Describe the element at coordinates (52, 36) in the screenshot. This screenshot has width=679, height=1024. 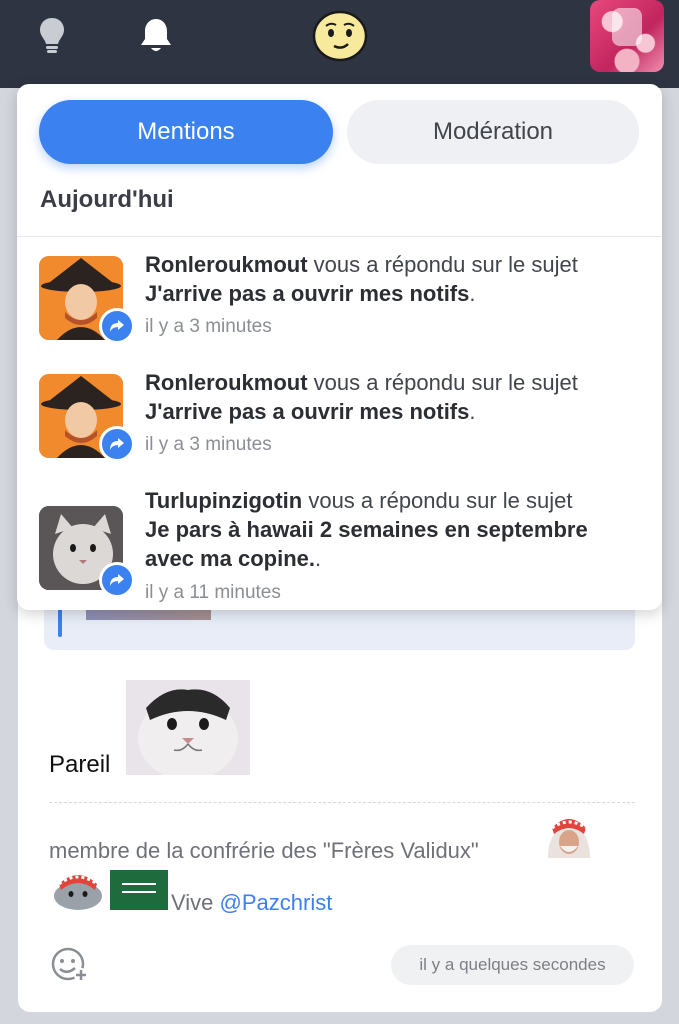
I see `lightbulb-icon` at that location.